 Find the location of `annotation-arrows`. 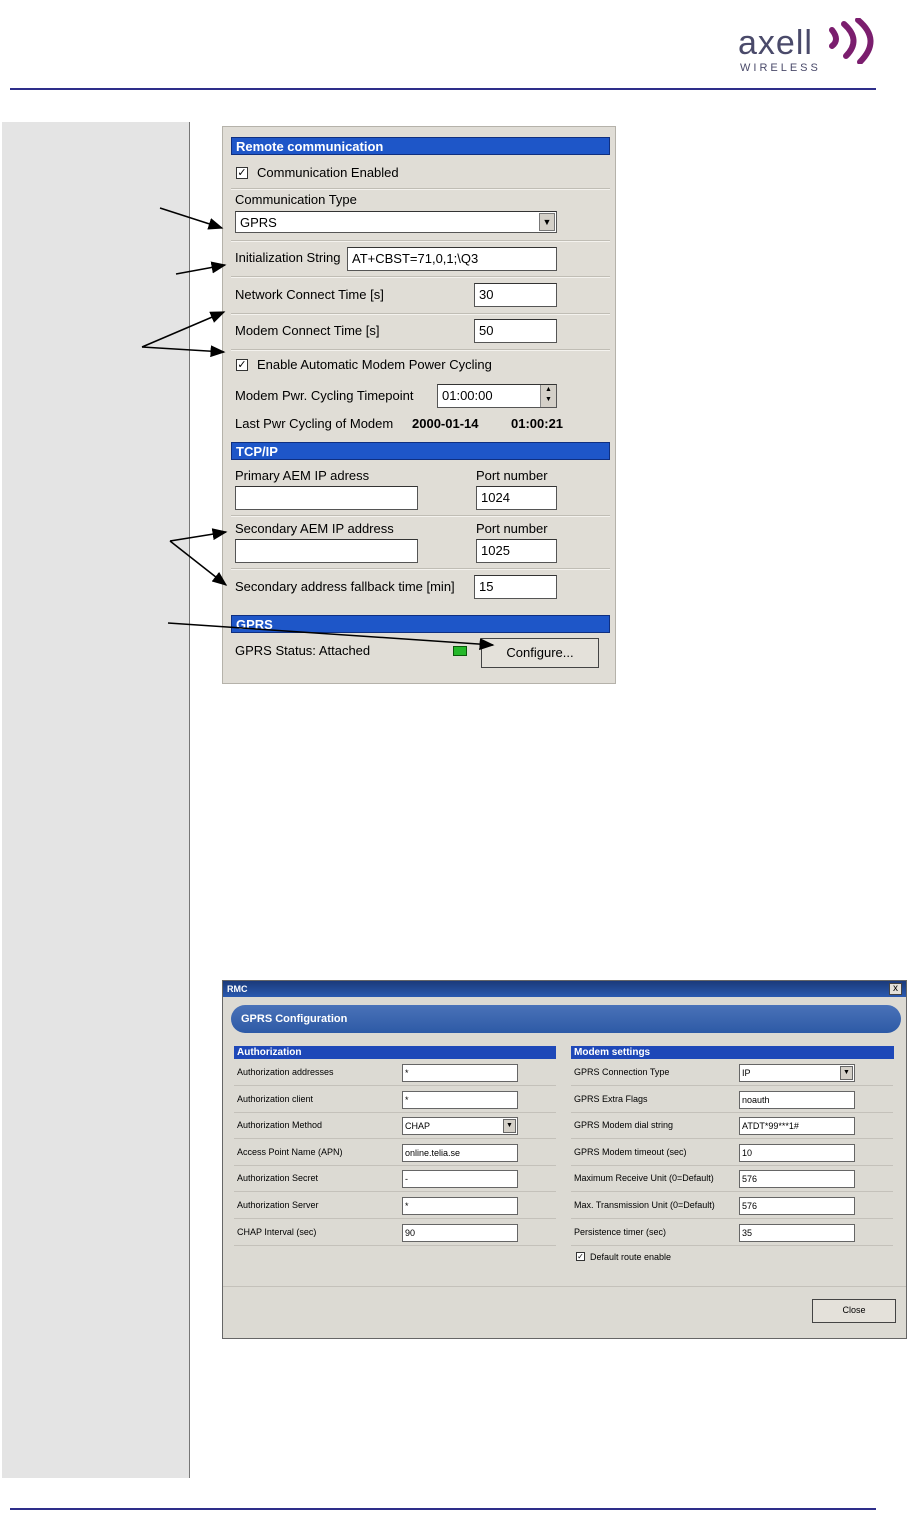

annotation-arrows is located at coordinates (318, 429).